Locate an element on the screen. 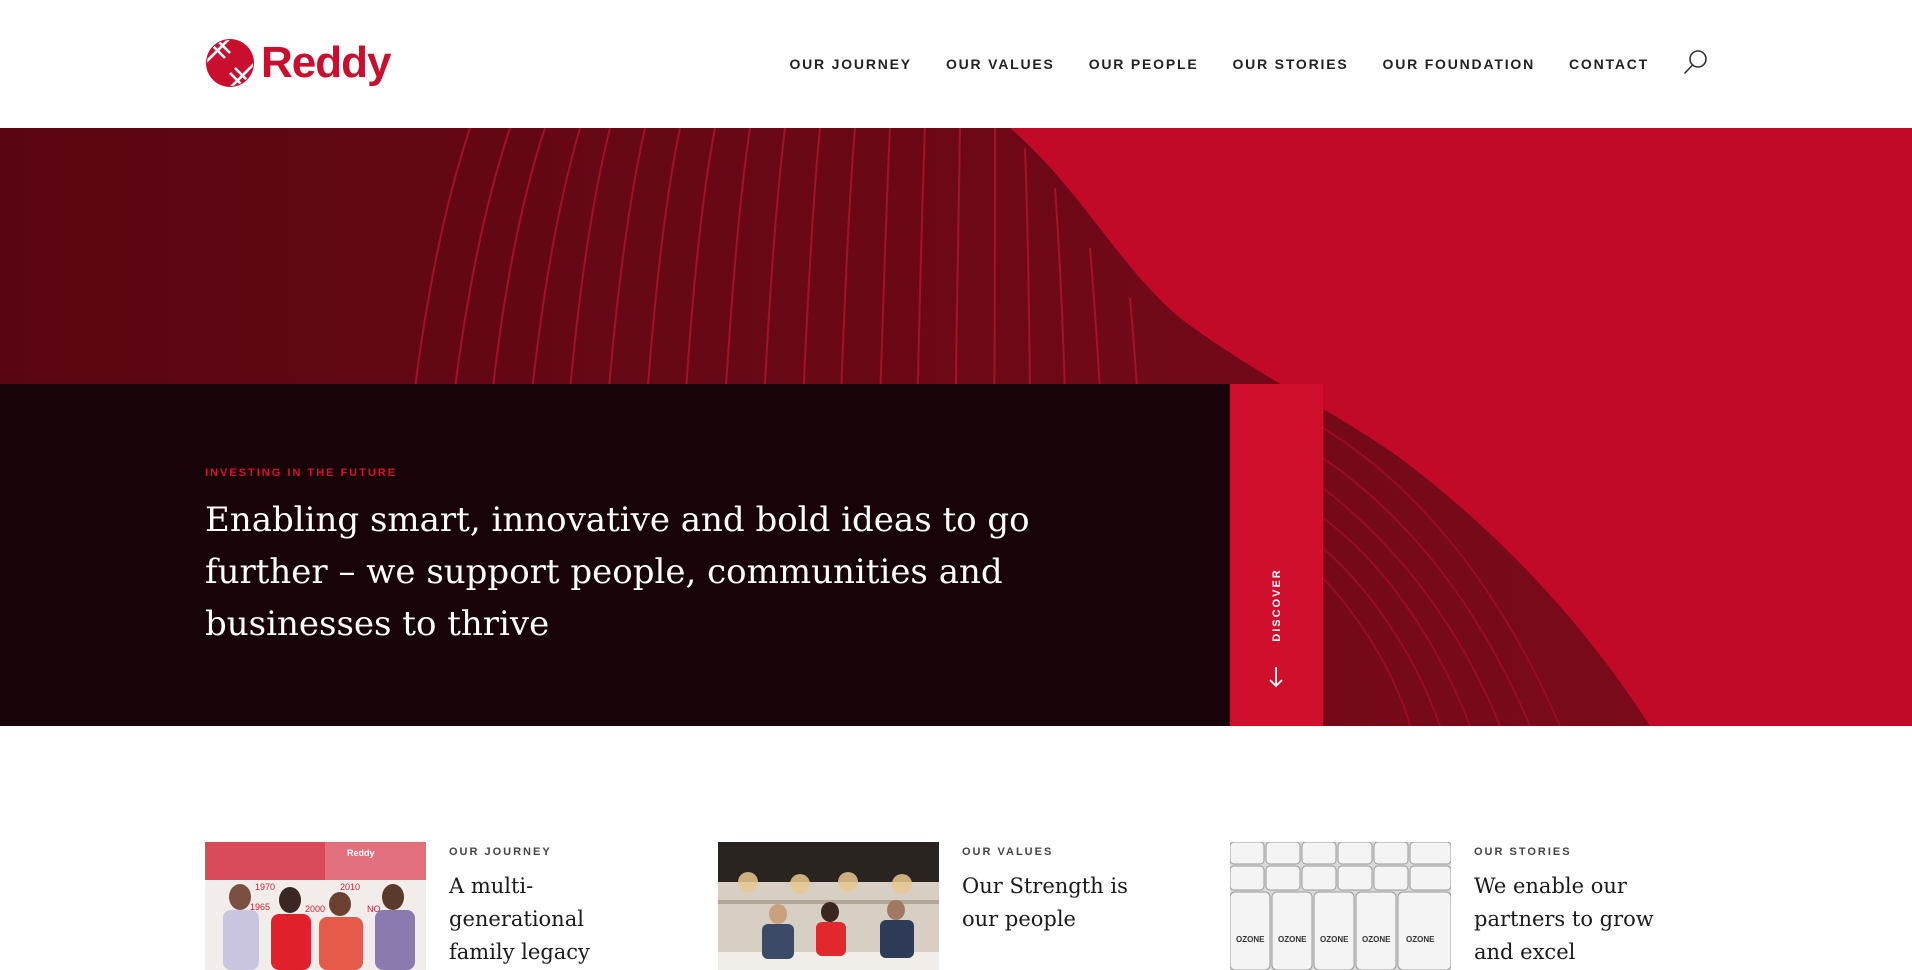 This screenshot has width=1912, height=970. search-icon is located at coordinates (1696, 62).